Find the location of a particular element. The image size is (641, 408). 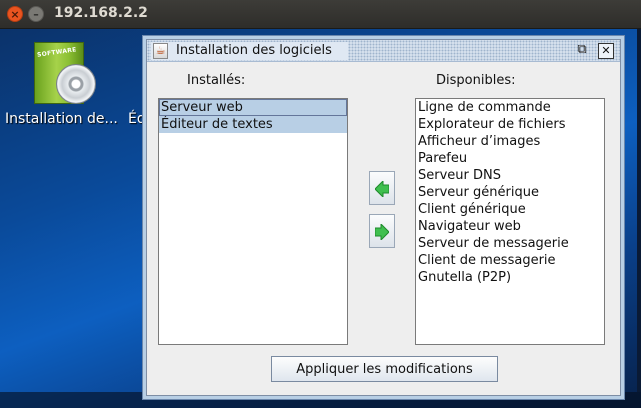

list-item: Afficheur d’images is located at coordinates (510, 141).